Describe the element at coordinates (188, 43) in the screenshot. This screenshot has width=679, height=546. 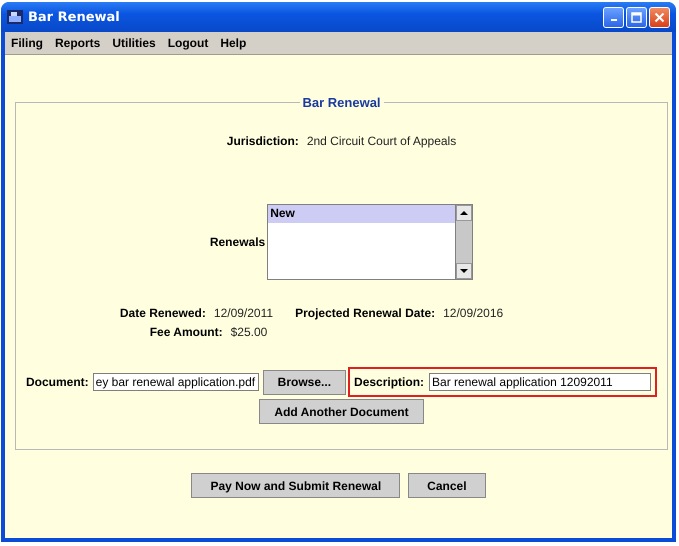
I see `menu-item: Logout` at that location.